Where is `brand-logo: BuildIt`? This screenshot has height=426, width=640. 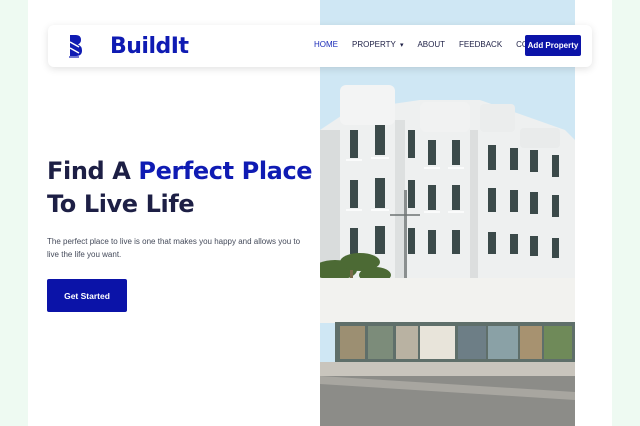
brand-logo: BuildIt is located at coordinates (128, 46).